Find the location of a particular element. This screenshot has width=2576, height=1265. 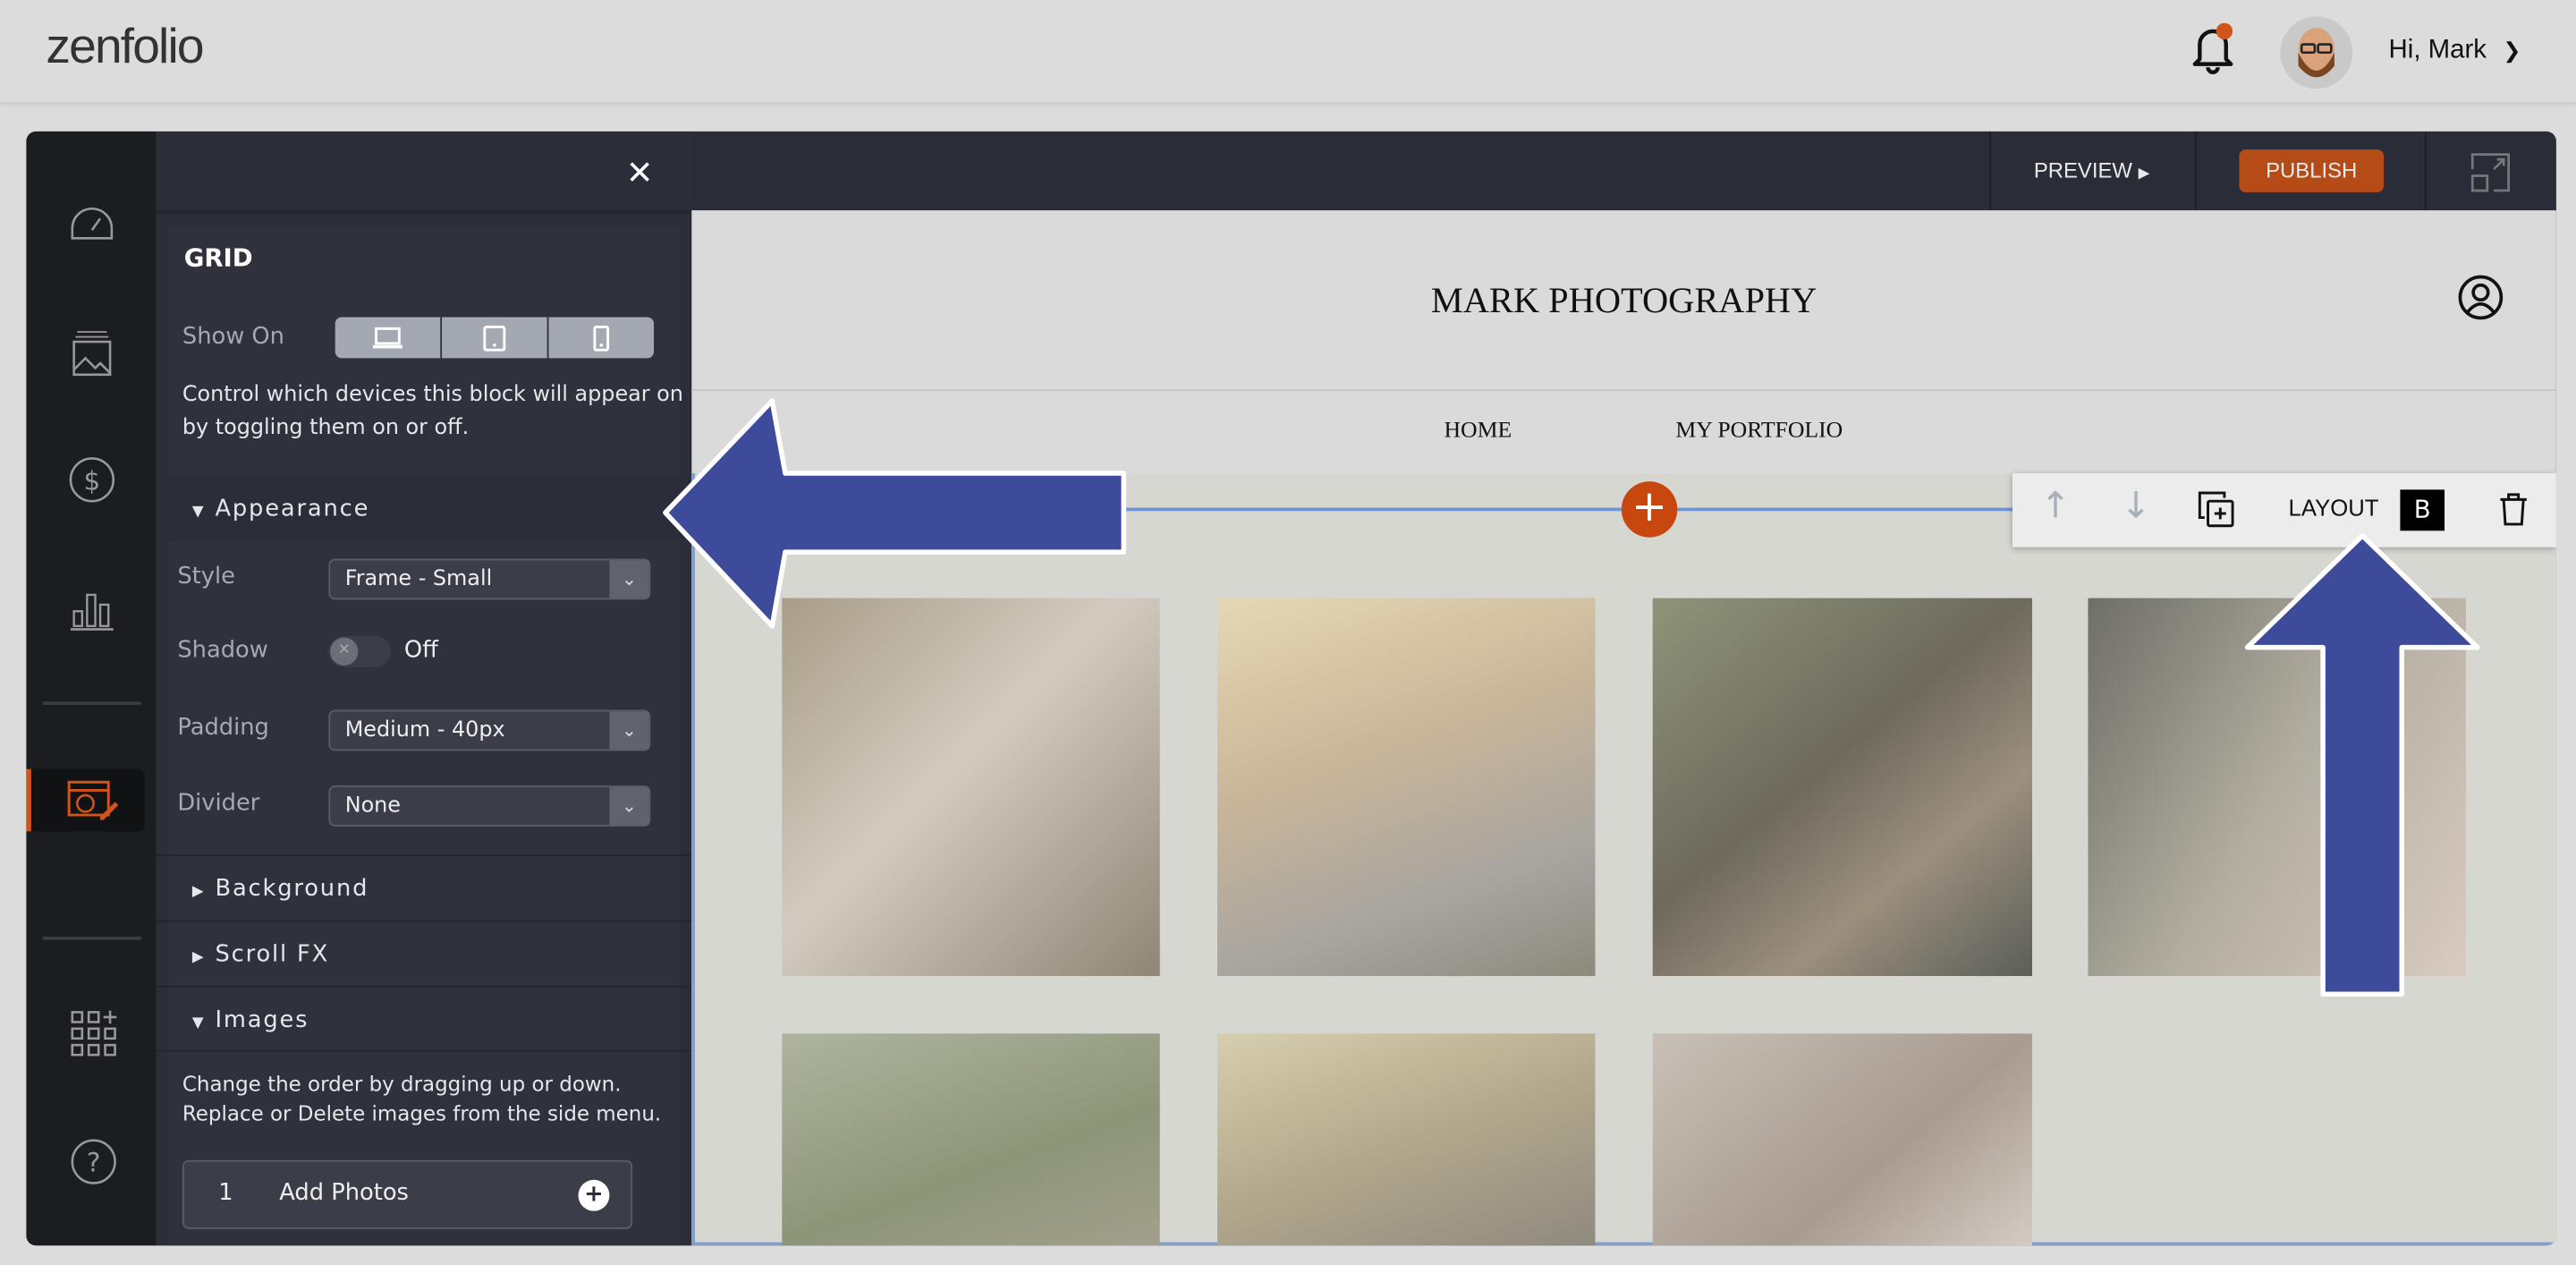

preview-button: PREVIEW ▶ is located at coordinates (2092, 170).